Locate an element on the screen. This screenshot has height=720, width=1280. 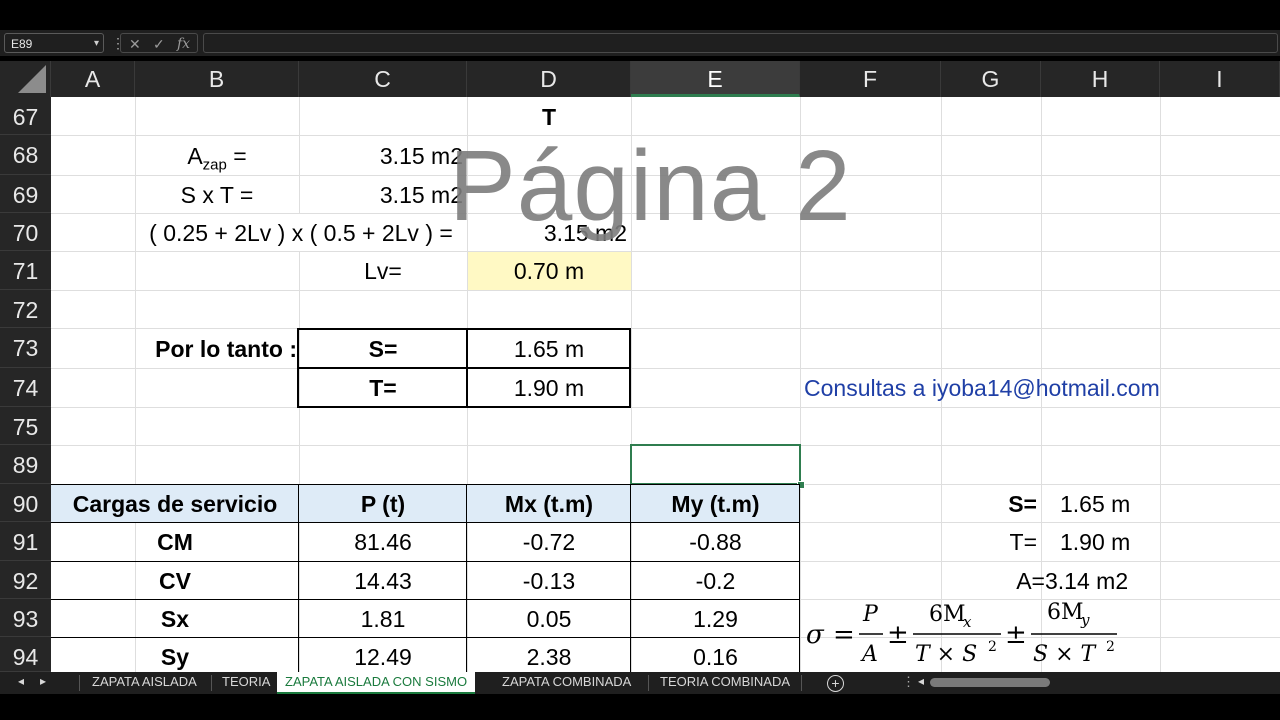
table-cell: Sy is located at coordinates (175, 654).